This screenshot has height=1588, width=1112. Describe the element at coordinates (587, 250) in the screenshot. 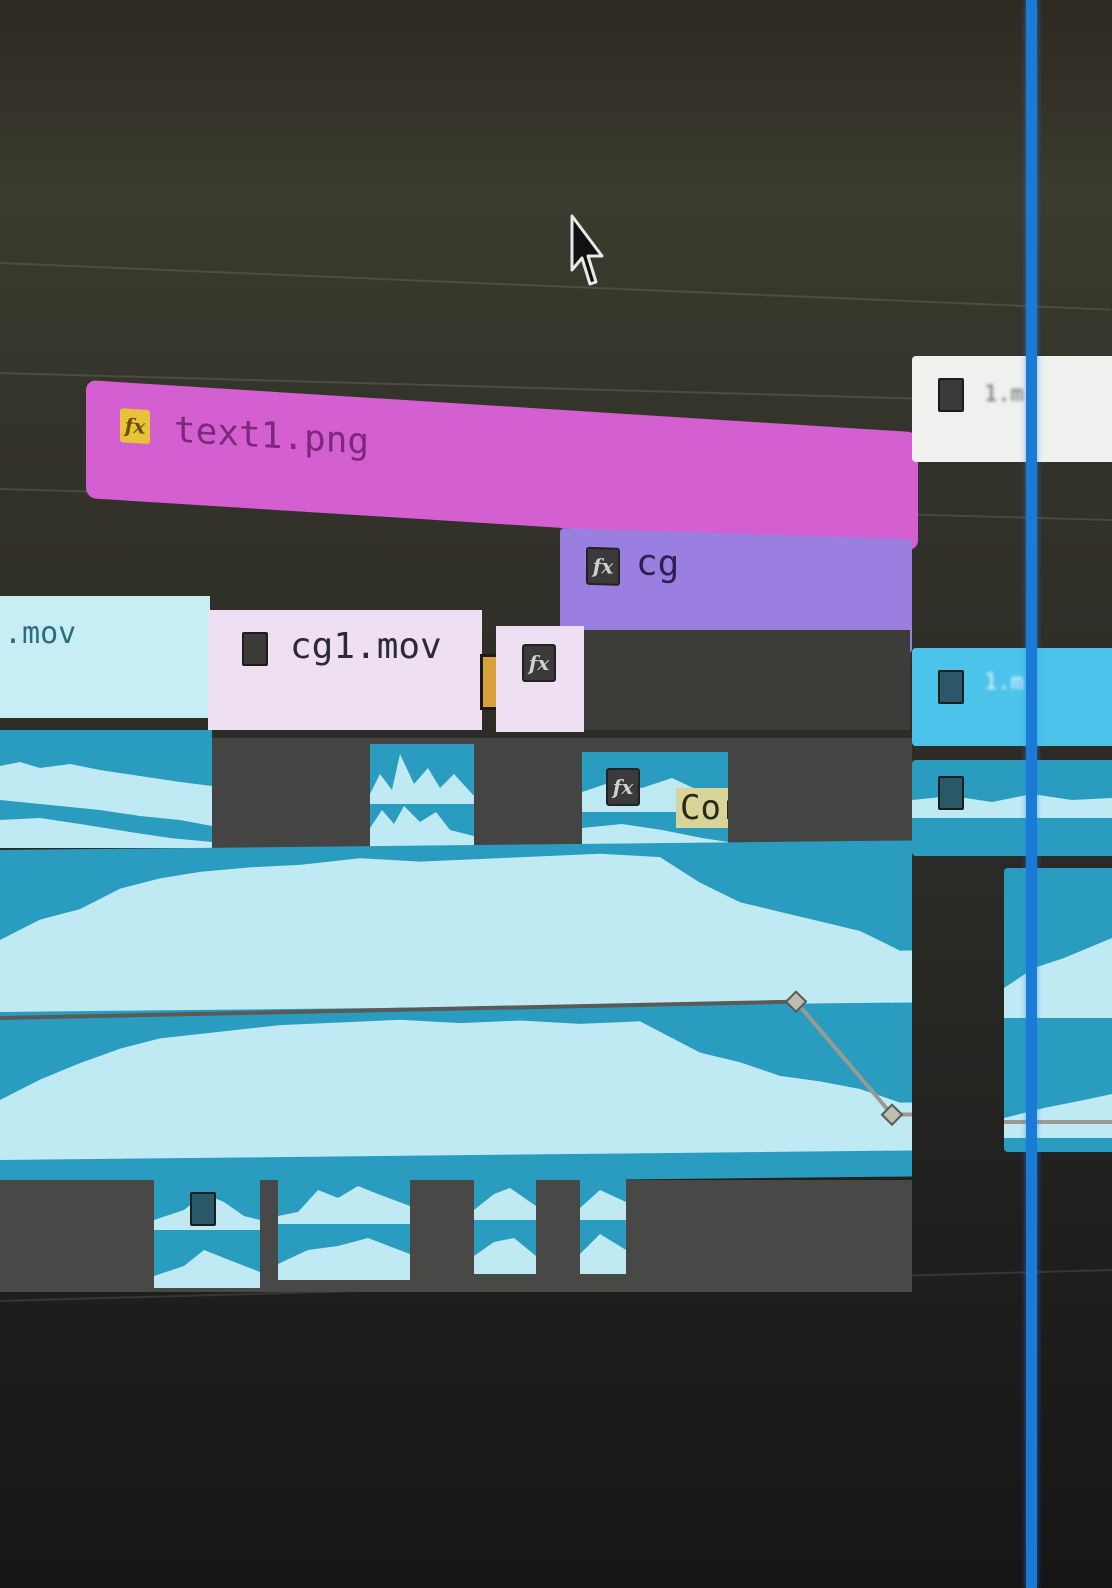

I see `mouse-cursor-icon` at that location.